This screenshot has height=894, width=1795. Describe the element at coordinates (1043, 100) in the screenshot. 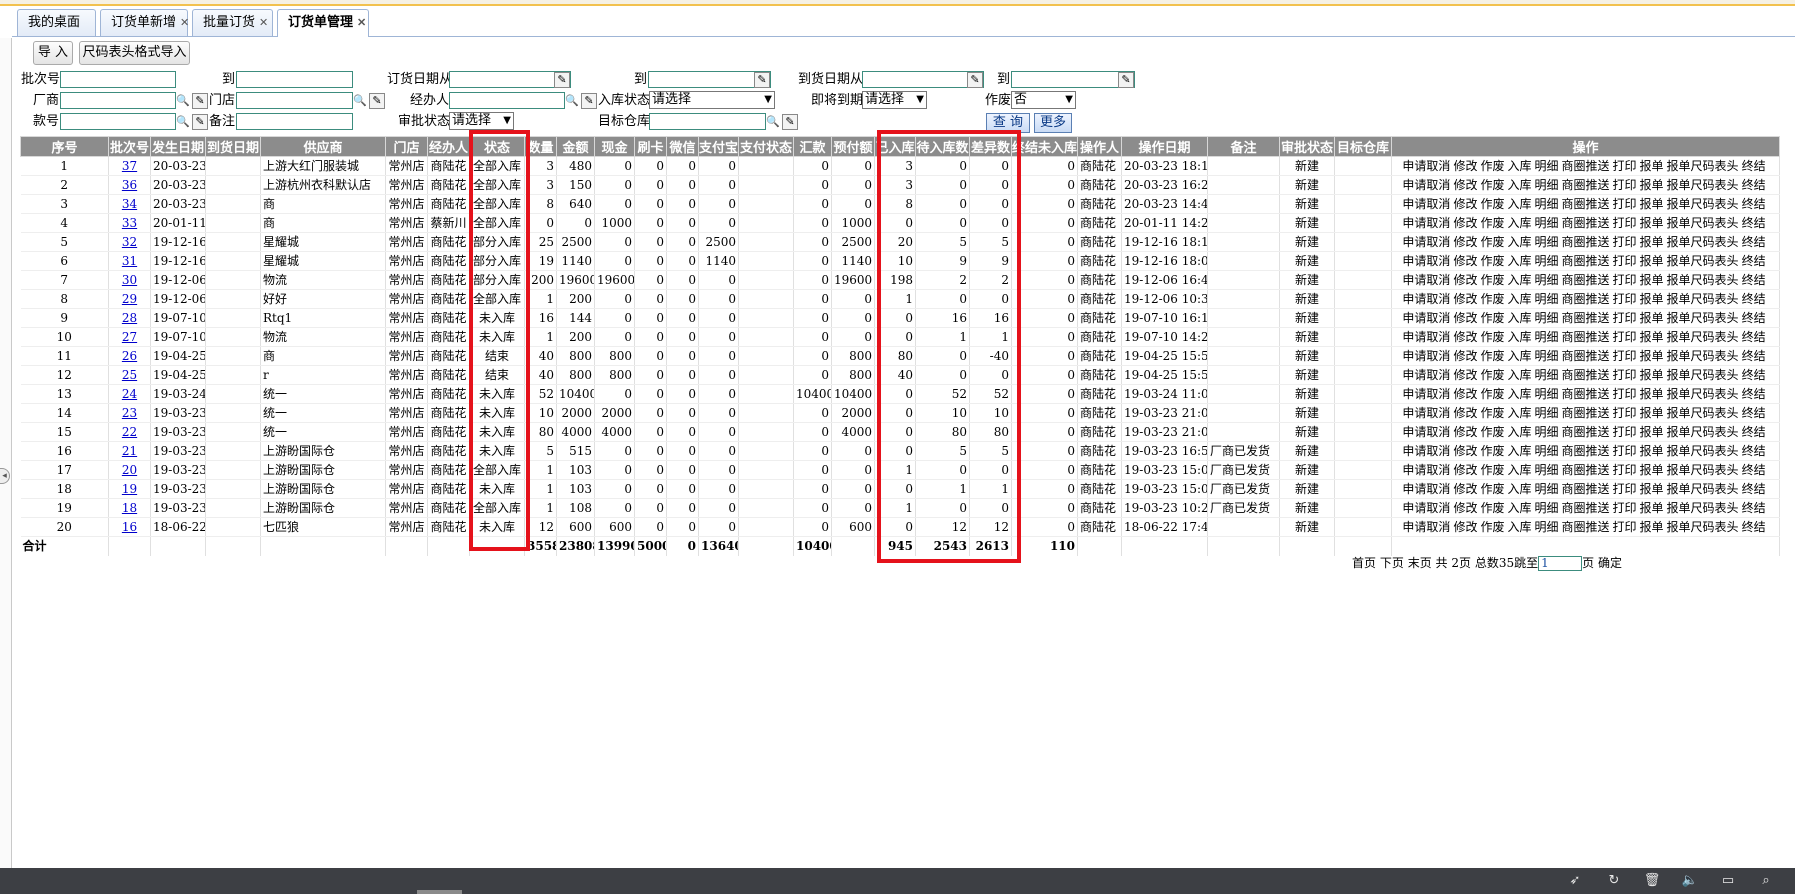

I see `voided-select: 否 ▼` at that location.